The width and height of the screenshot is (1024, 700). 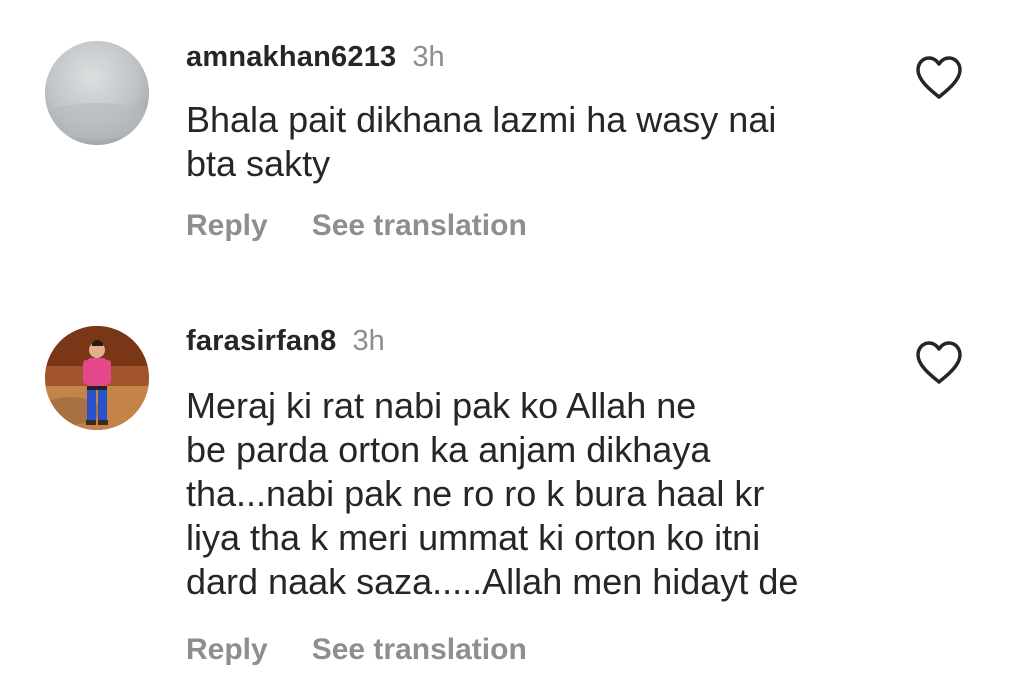 I want to click on comment-text-line: tha...nabi pak ne ro ro k bura haal kr, so click(x=475, y=493).